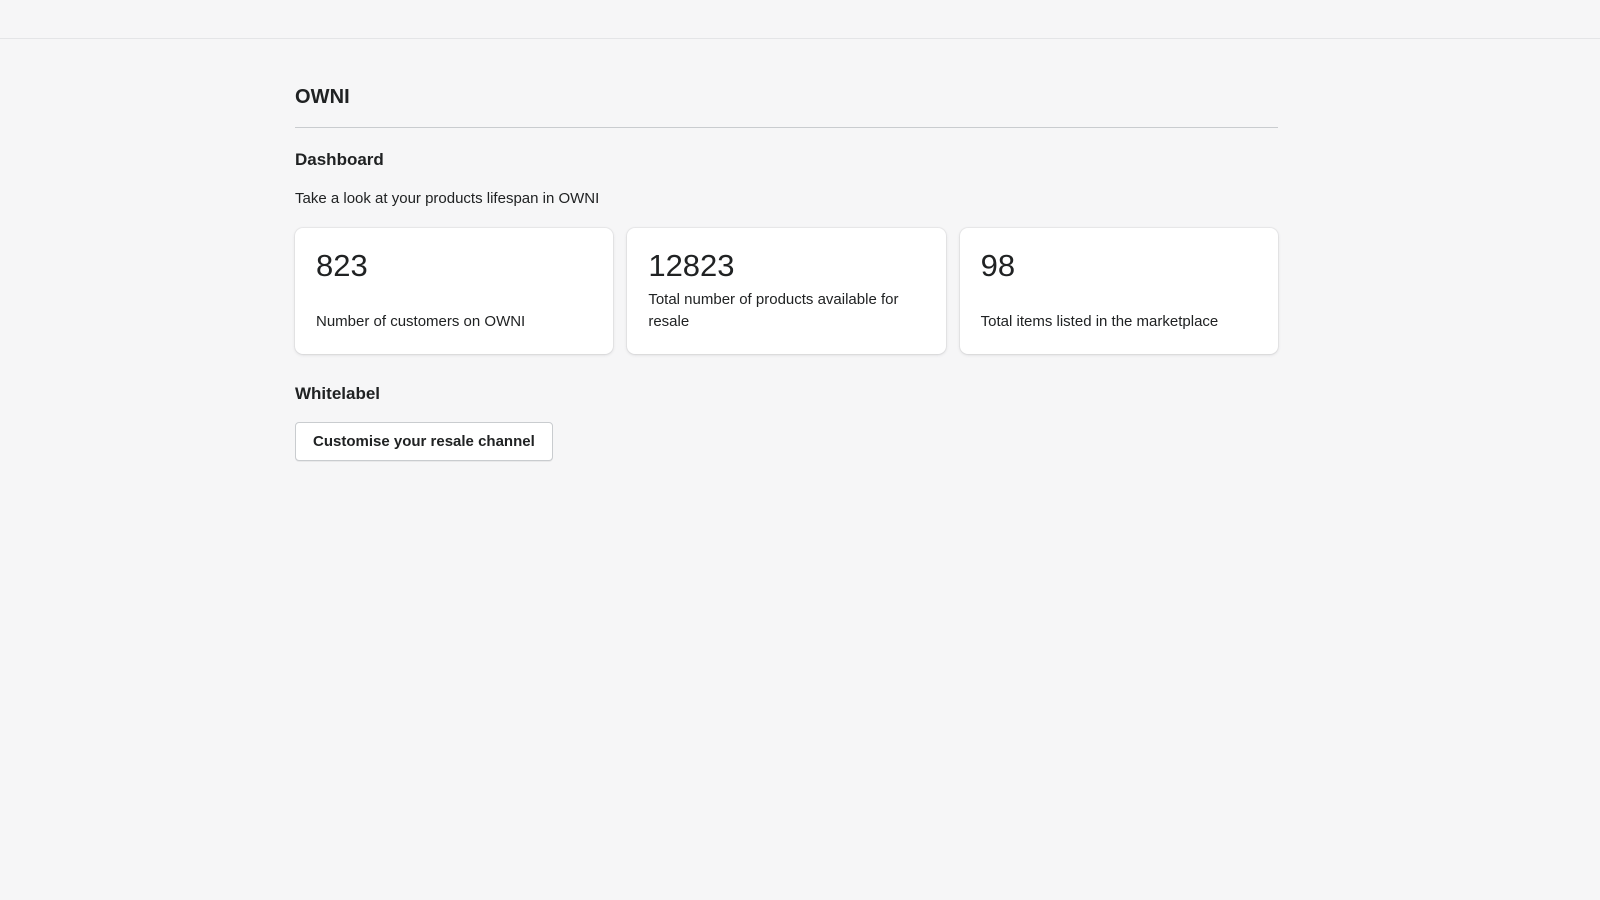  What do you see at coordinates (342, 265) in the screenshot?
I see `stat-value: 823` at bounding box center [342, 265].